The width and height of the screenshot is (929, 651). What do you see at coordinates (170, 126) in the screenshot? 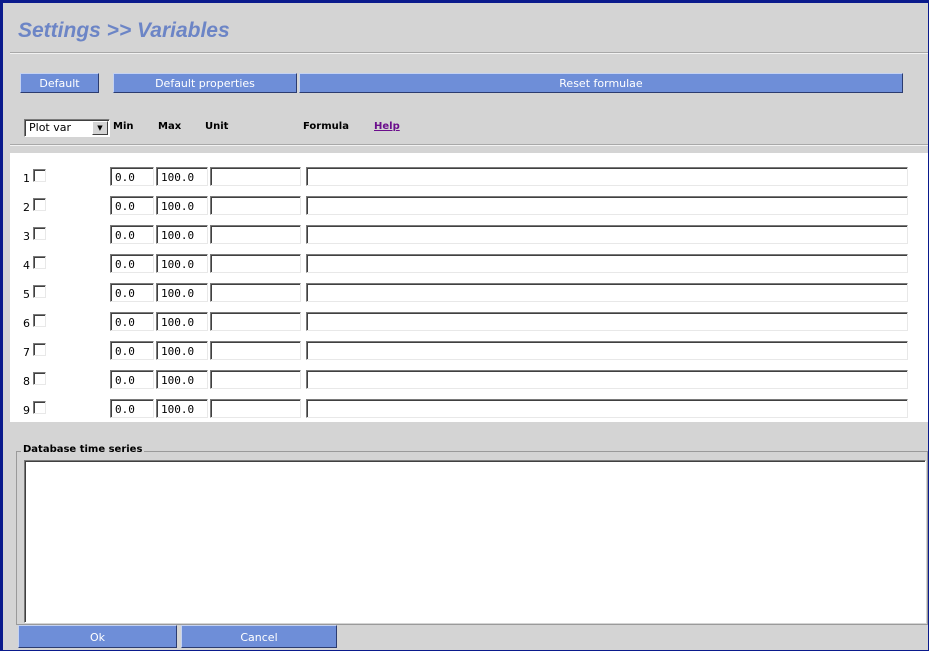
I see `column-header-max: Max` at bounding box center [170, 126].